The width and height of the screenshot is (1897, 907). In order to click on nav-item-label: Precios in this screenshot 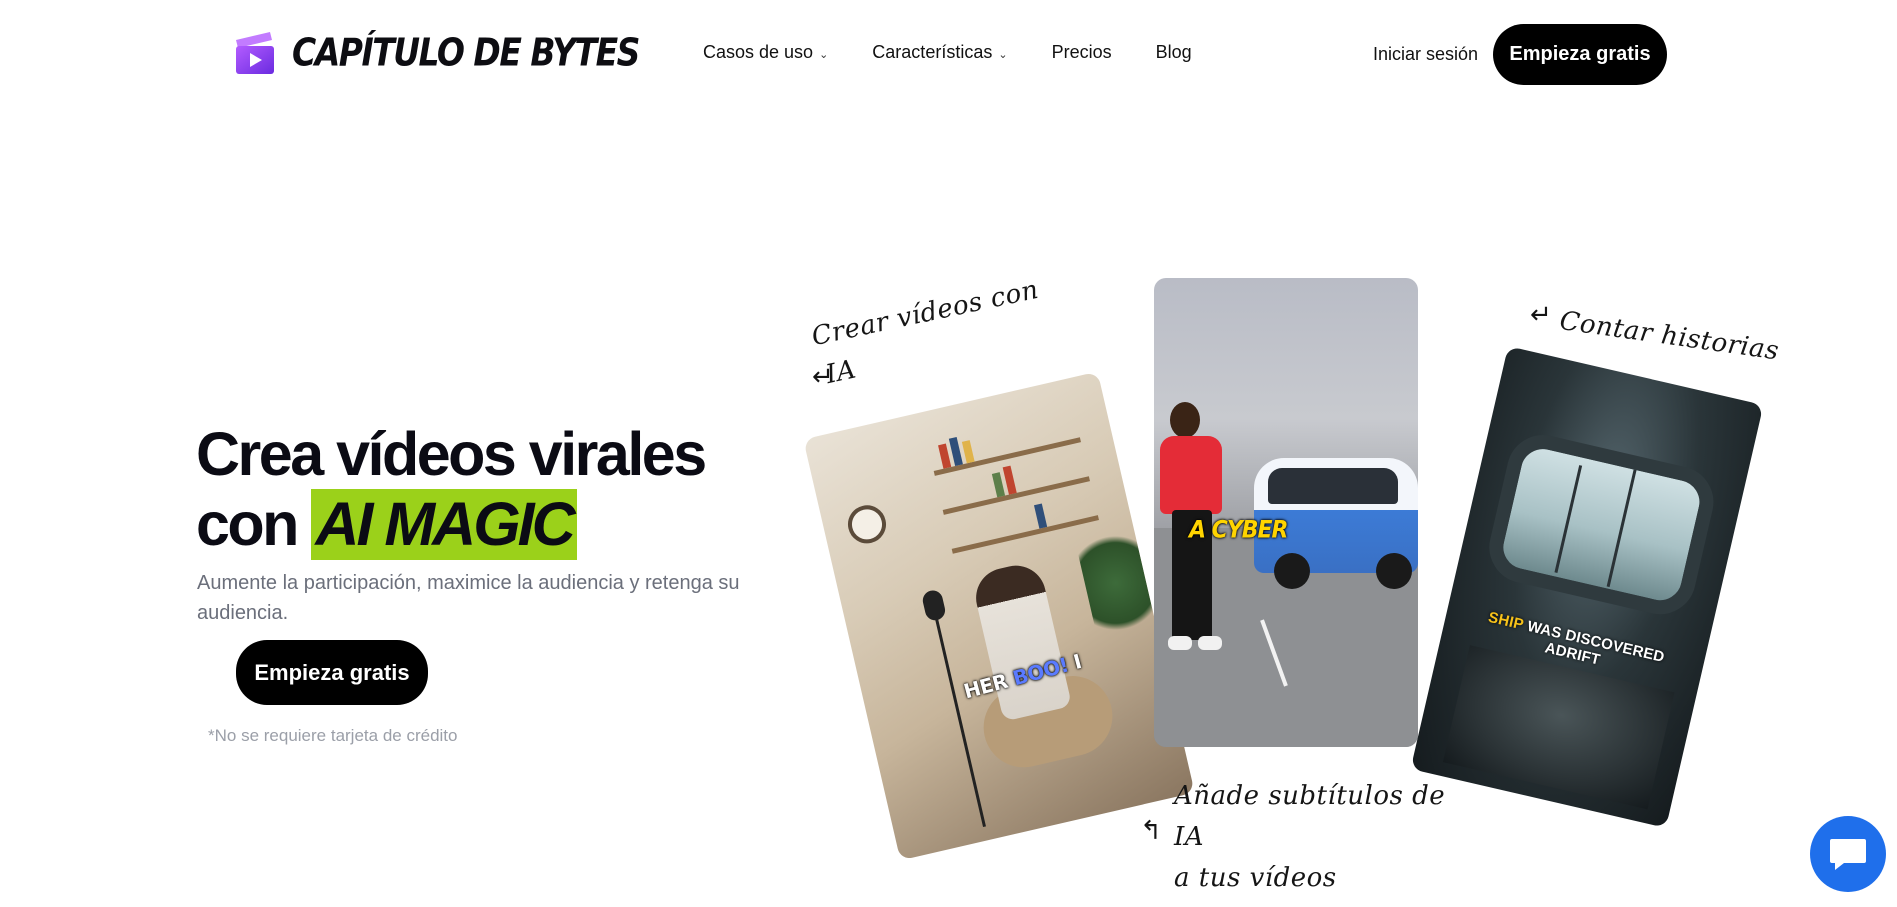, I will do `click(1081, 52)`.